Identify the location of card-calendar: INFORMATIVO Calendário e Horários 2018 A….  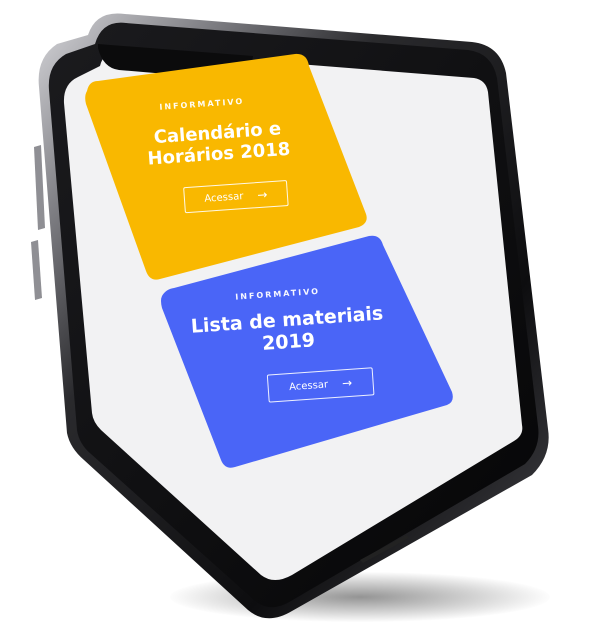
(215, 170).